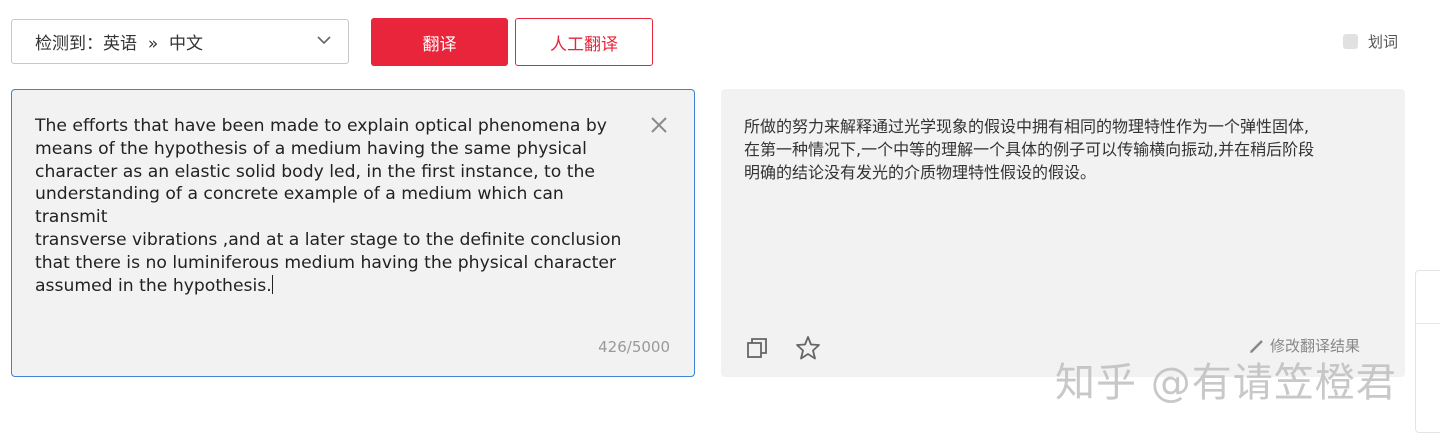  What do you see at coordinates (272, 284) in the screenshot?
I see `text-caret` at bounding box center [272, 284].